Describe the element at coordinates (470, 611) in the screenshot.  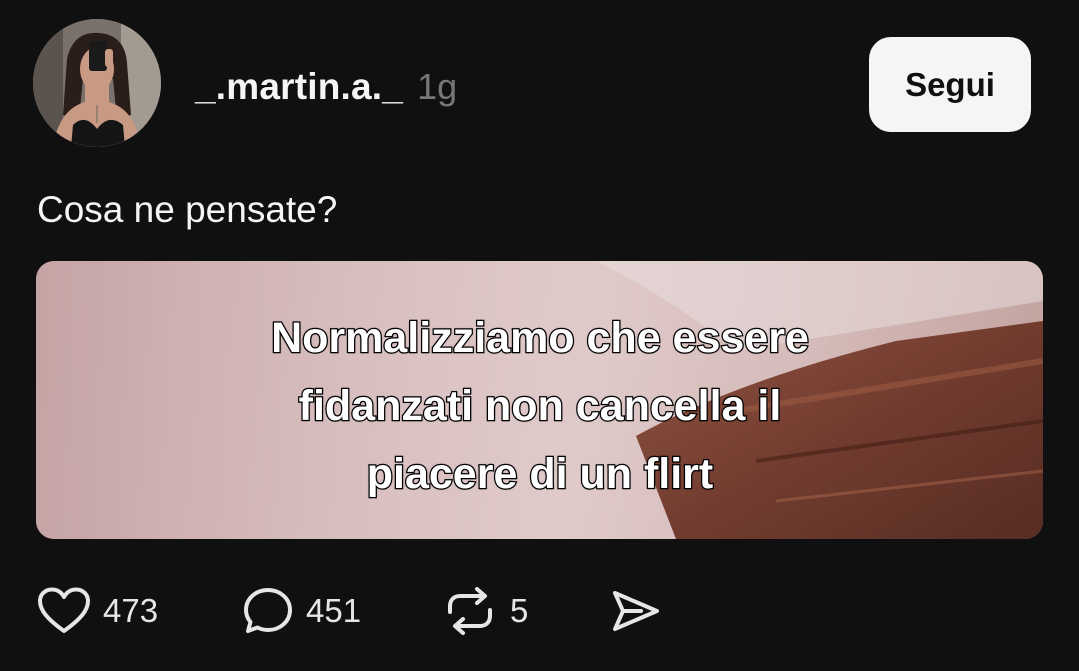
I see `repost-icon` at that location.